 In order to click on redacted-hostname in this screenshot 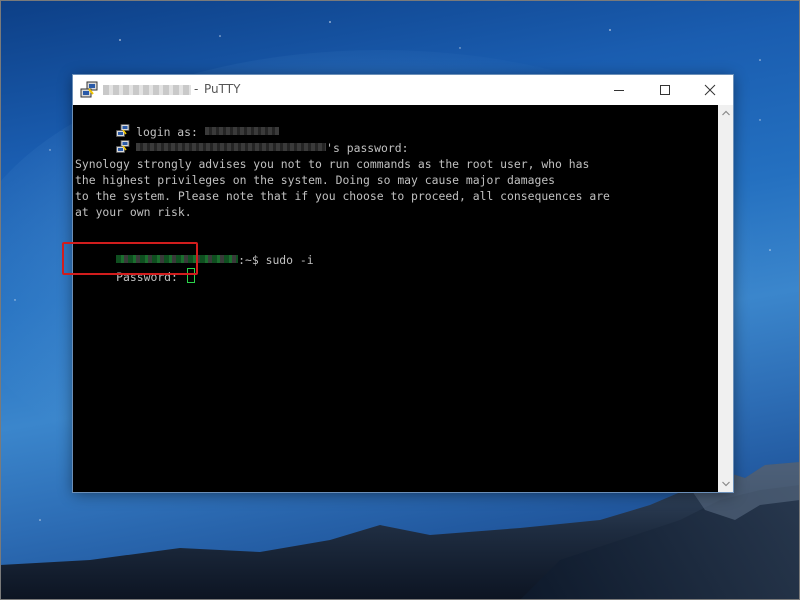, I will do `click(147, 90)`.